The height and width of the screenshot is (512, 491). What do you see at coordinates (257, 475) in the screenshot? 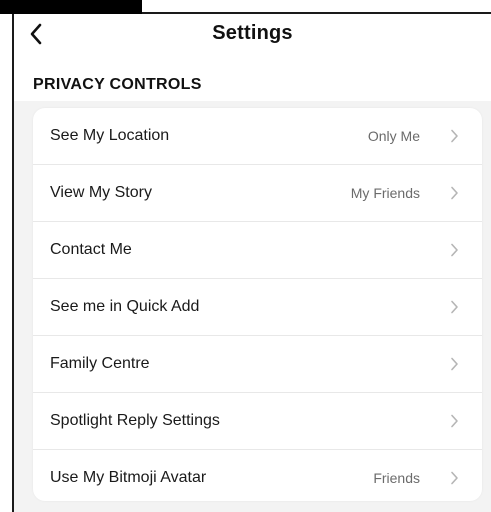
I see `row-use-my-bitmoji-avatar: Use My Bitmoji Avatar Friends` at bounding box center [257, 475].